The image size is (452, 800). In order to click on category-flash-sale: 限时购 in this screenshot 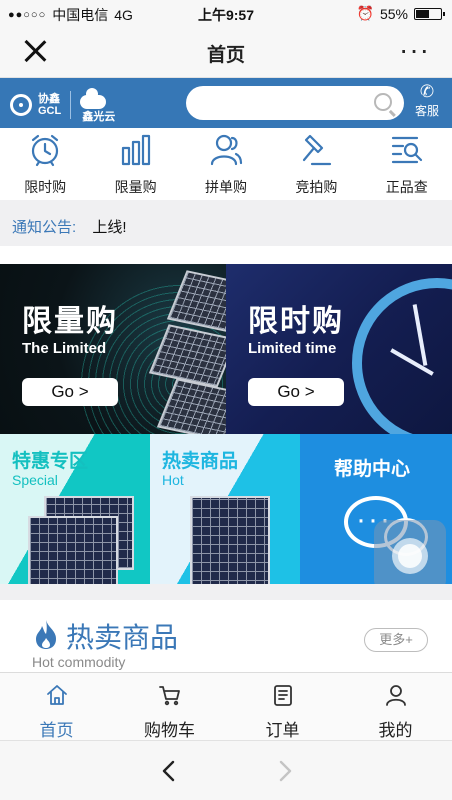, I will do `click(45, 164)`.